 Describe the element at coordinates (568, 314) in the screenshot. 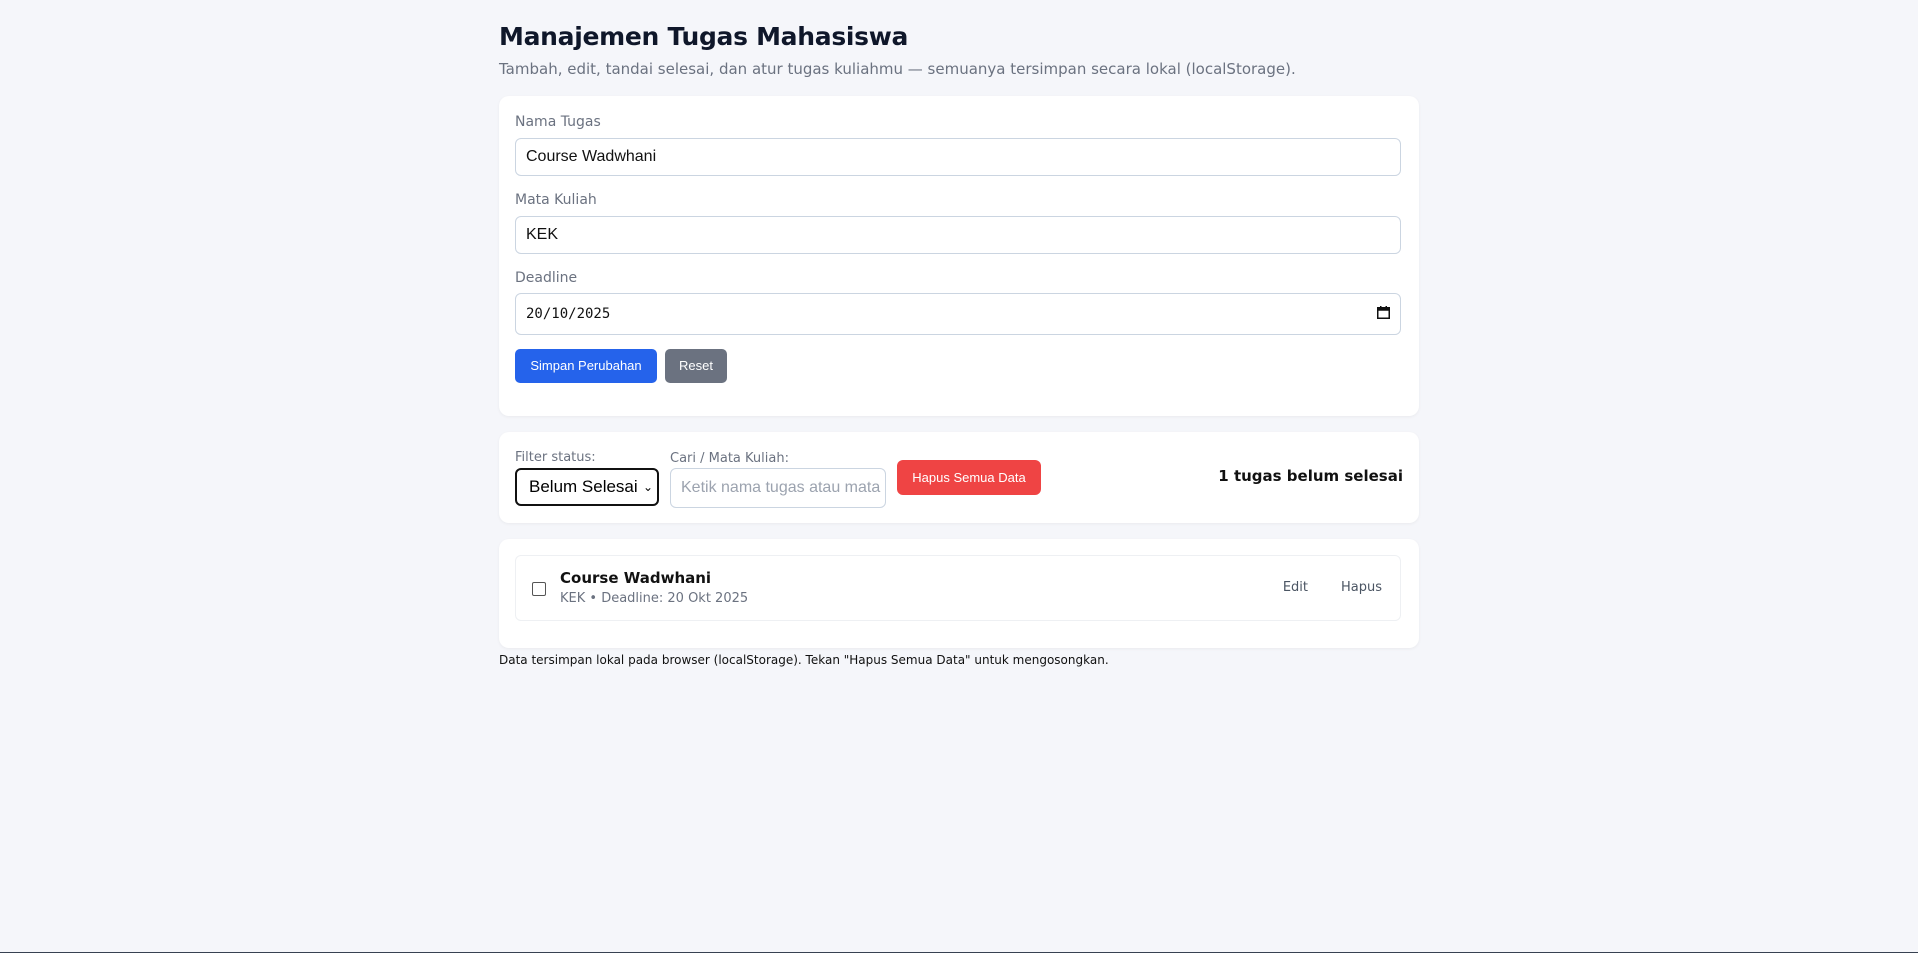

I see `deadline-value: 20/10/2025` at that location.